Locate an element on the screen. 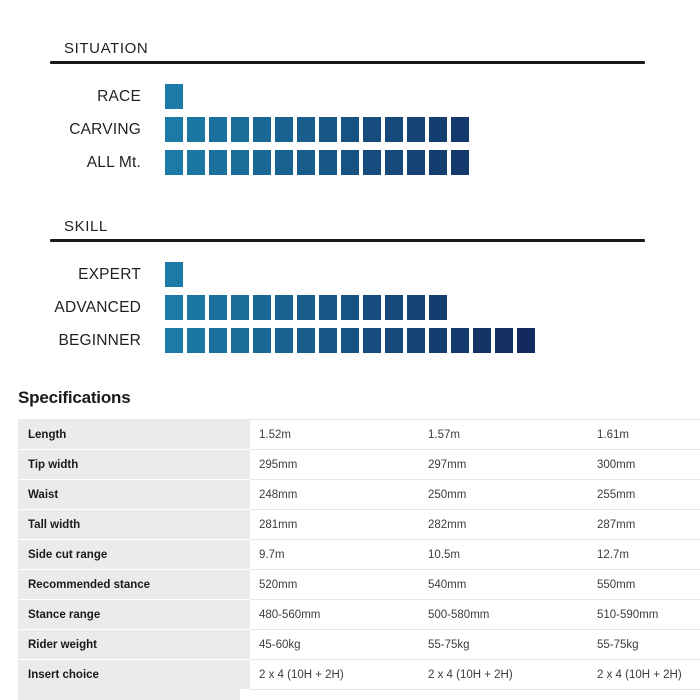  rating-row: ALL Mt. is located at coordinates (350, 162).